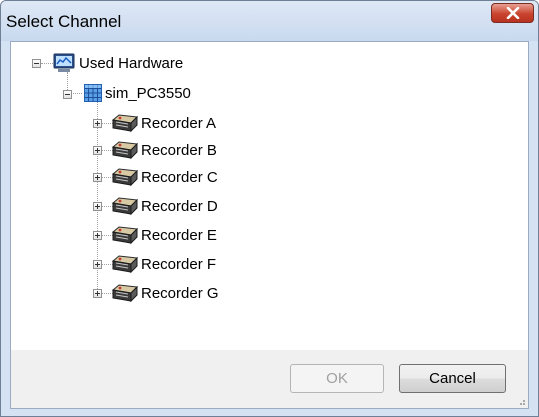  What do you see at coordinates (97, 177) in the screenshot?
I see `expand-toggle-recorder-c` at bounding box center [97, 177].